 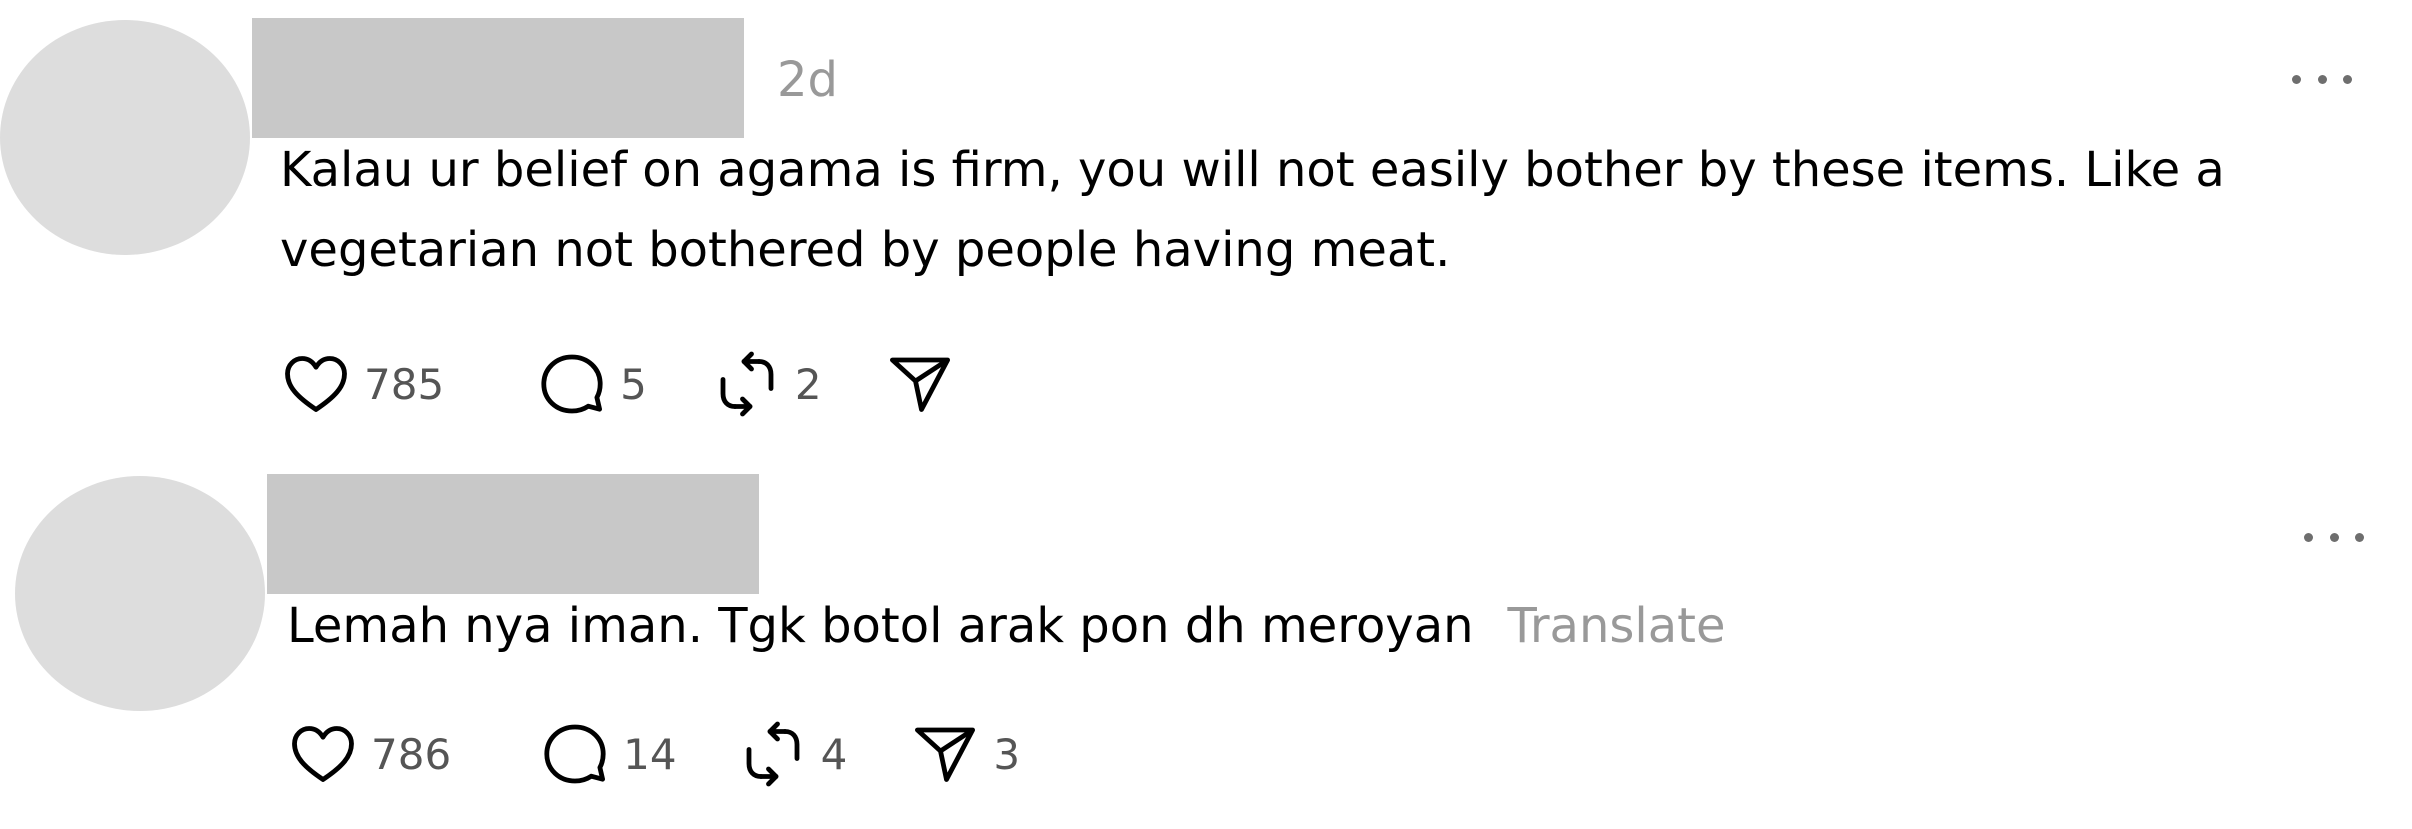 What do you see at coordinates (362, 384) in the screenshot?
I see `like-button: 785` at bounding box center [362, 384].